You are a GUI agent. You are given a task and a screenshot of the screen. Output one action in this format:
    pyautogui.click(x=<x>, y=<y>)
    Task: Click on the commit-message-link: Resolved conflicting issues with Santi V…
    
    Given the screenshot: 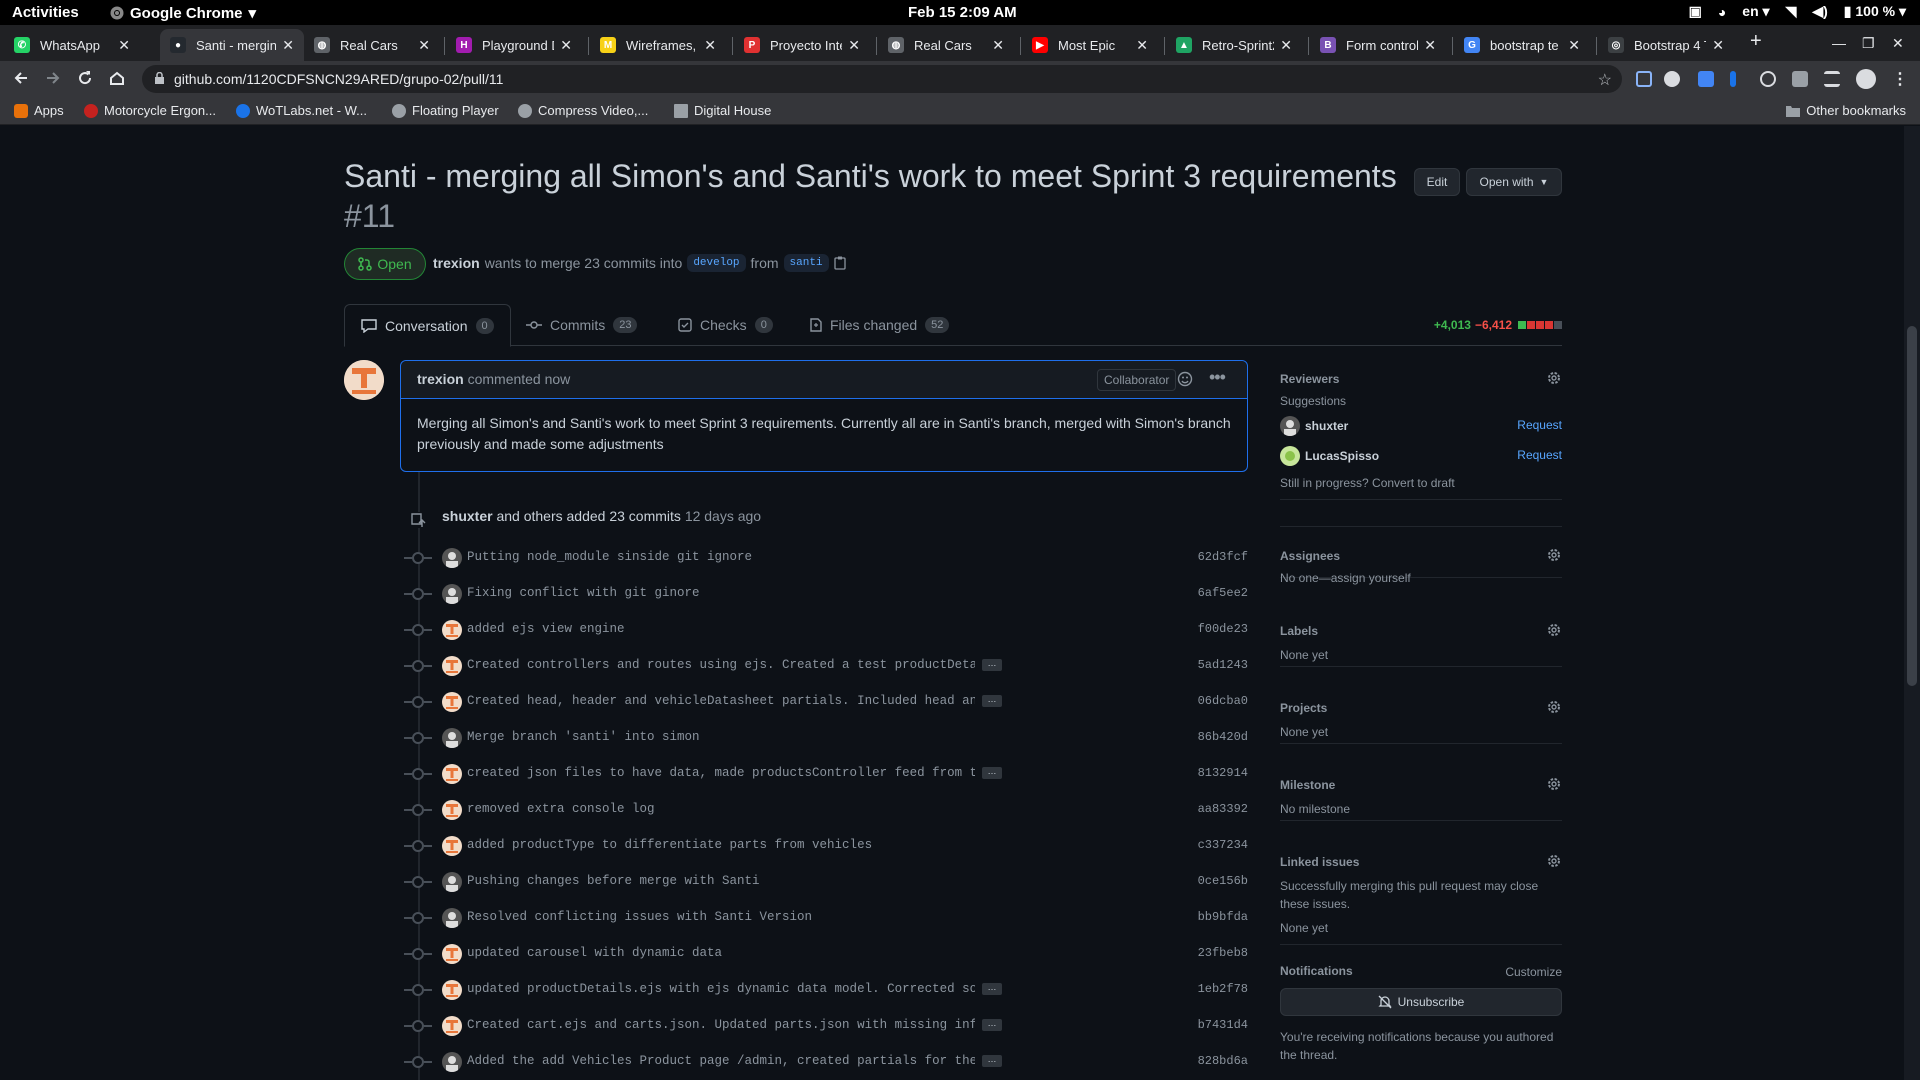 What is the action you would take?
    pyautogui.click(x=639, y=917)
    